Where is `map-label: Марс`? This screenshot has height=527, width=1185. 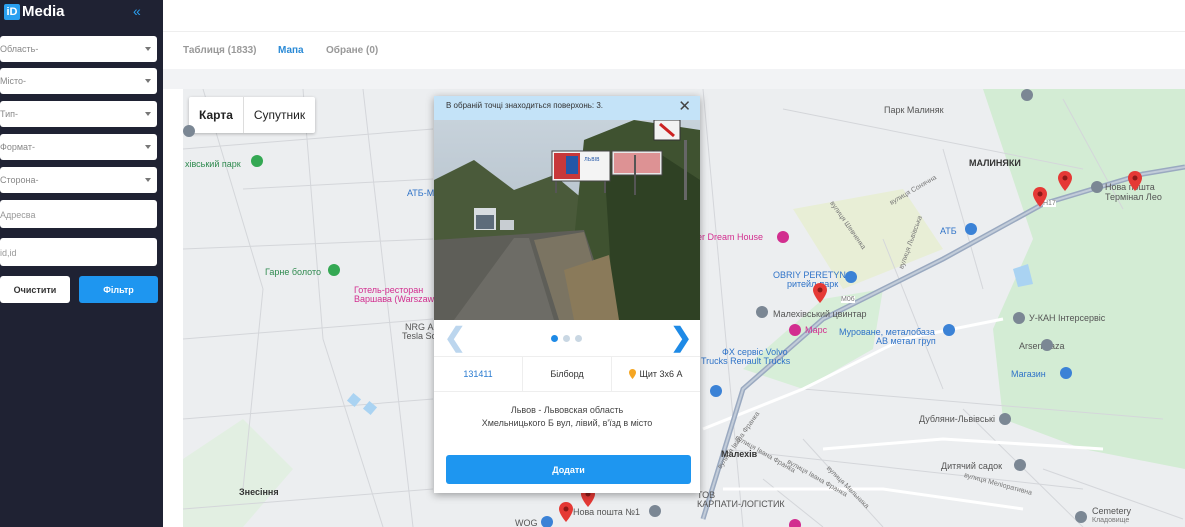
map-label: Марс is located at coordinates (816, 330).